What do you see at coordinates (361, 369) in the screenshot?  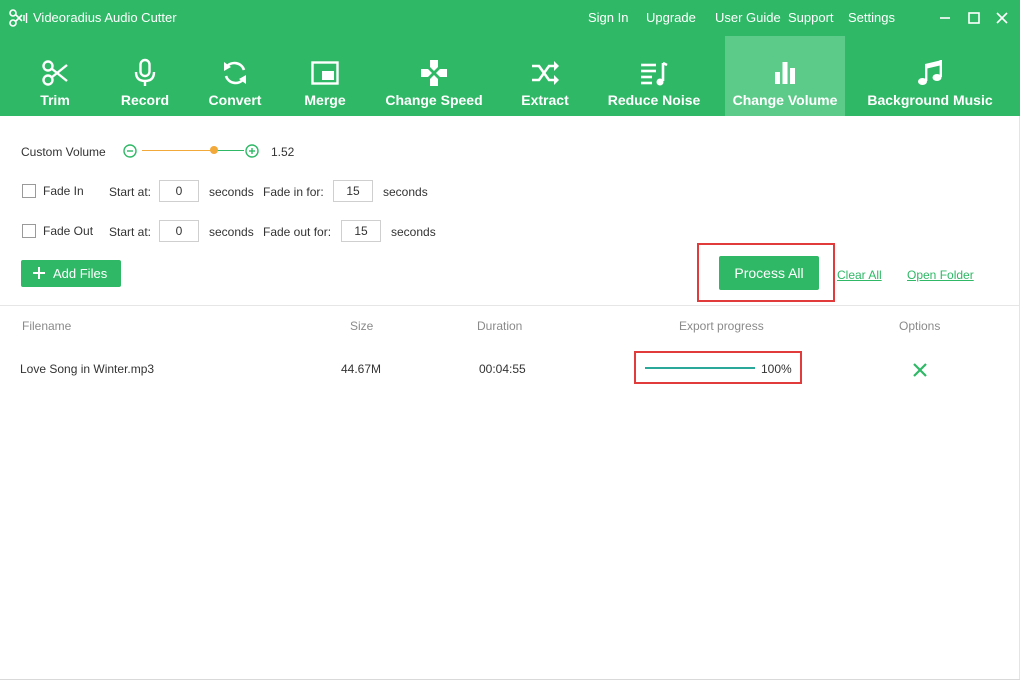 I see `row-size: 44.67M` at bounding box center [361, 369].